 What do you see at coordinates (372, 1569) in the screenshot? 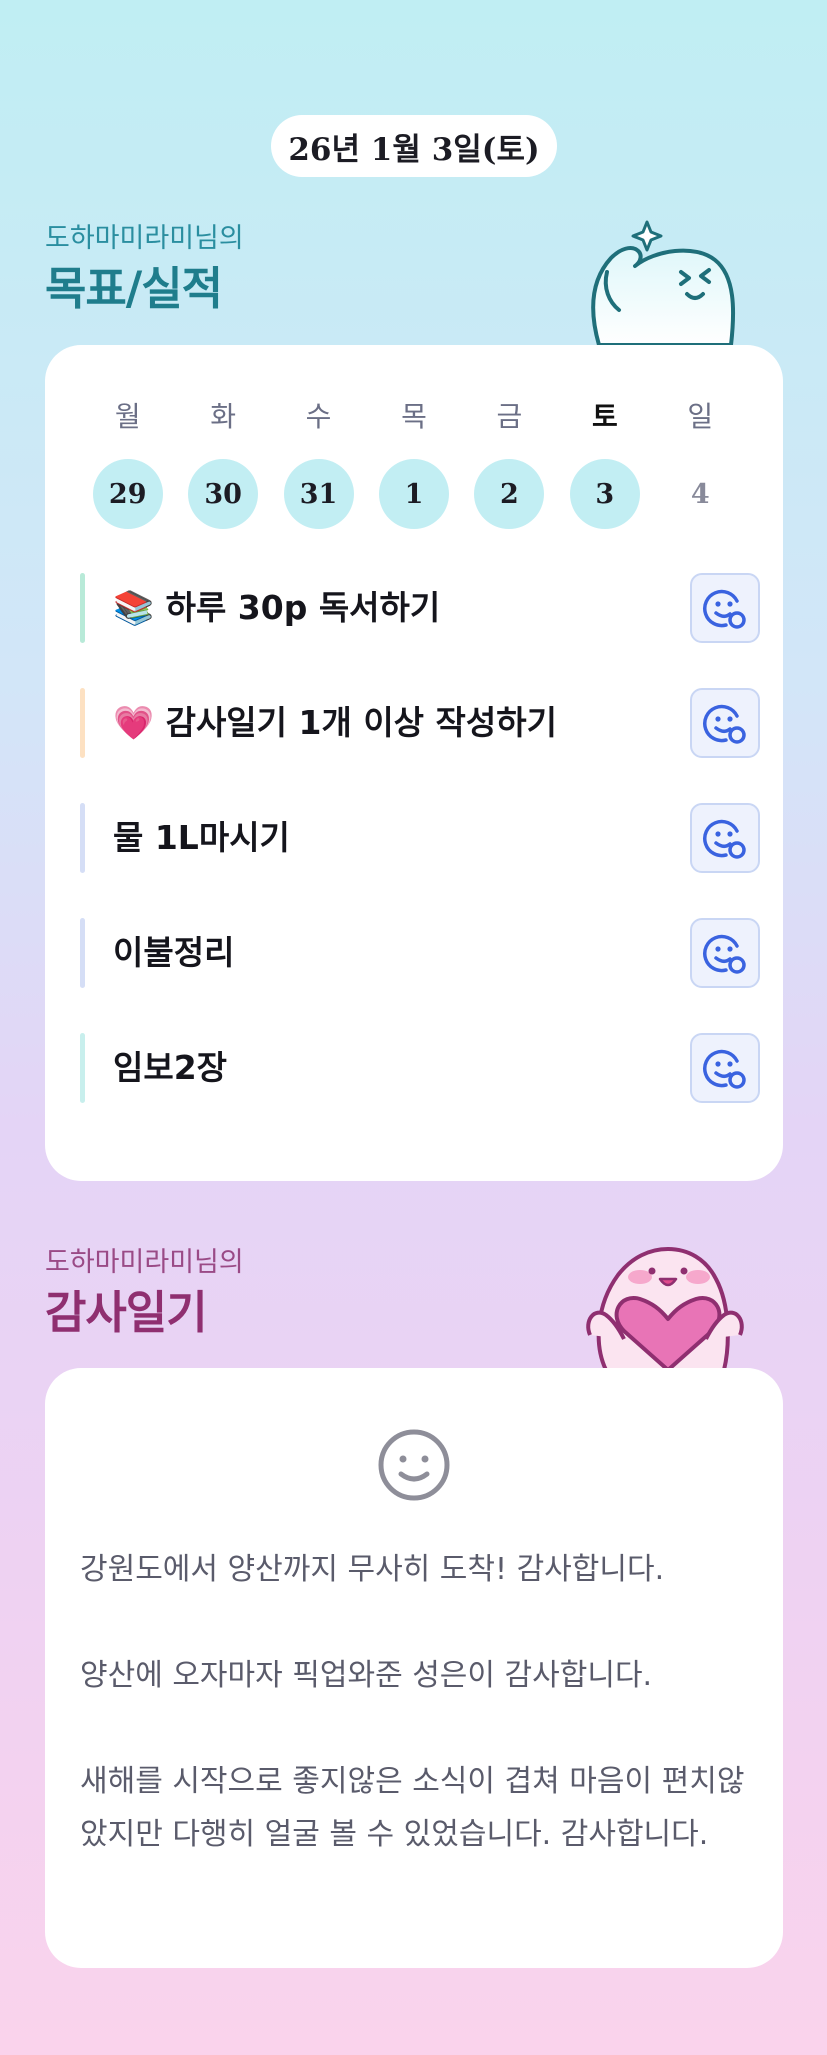
I see `gratitude-entry: 강원도에서 양산까지 무사히 도착! 감사합니다.` at bounding box center [372, 1569].